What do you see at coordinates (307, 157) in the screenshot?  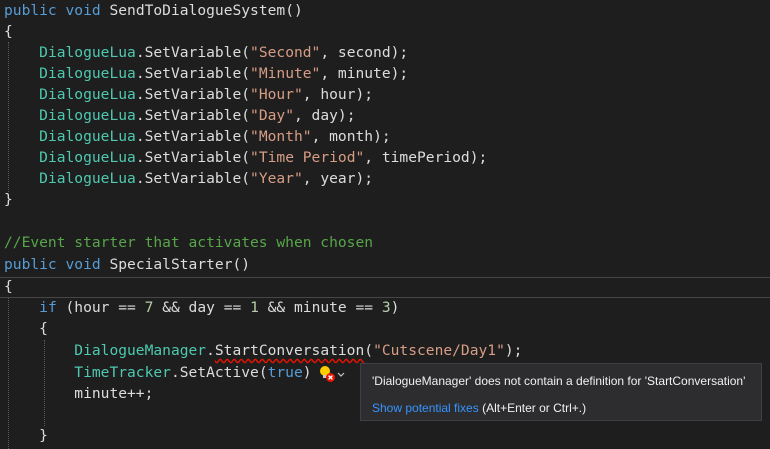 I see `string-literal: "Time Period"` at bounding box center [307, 157].